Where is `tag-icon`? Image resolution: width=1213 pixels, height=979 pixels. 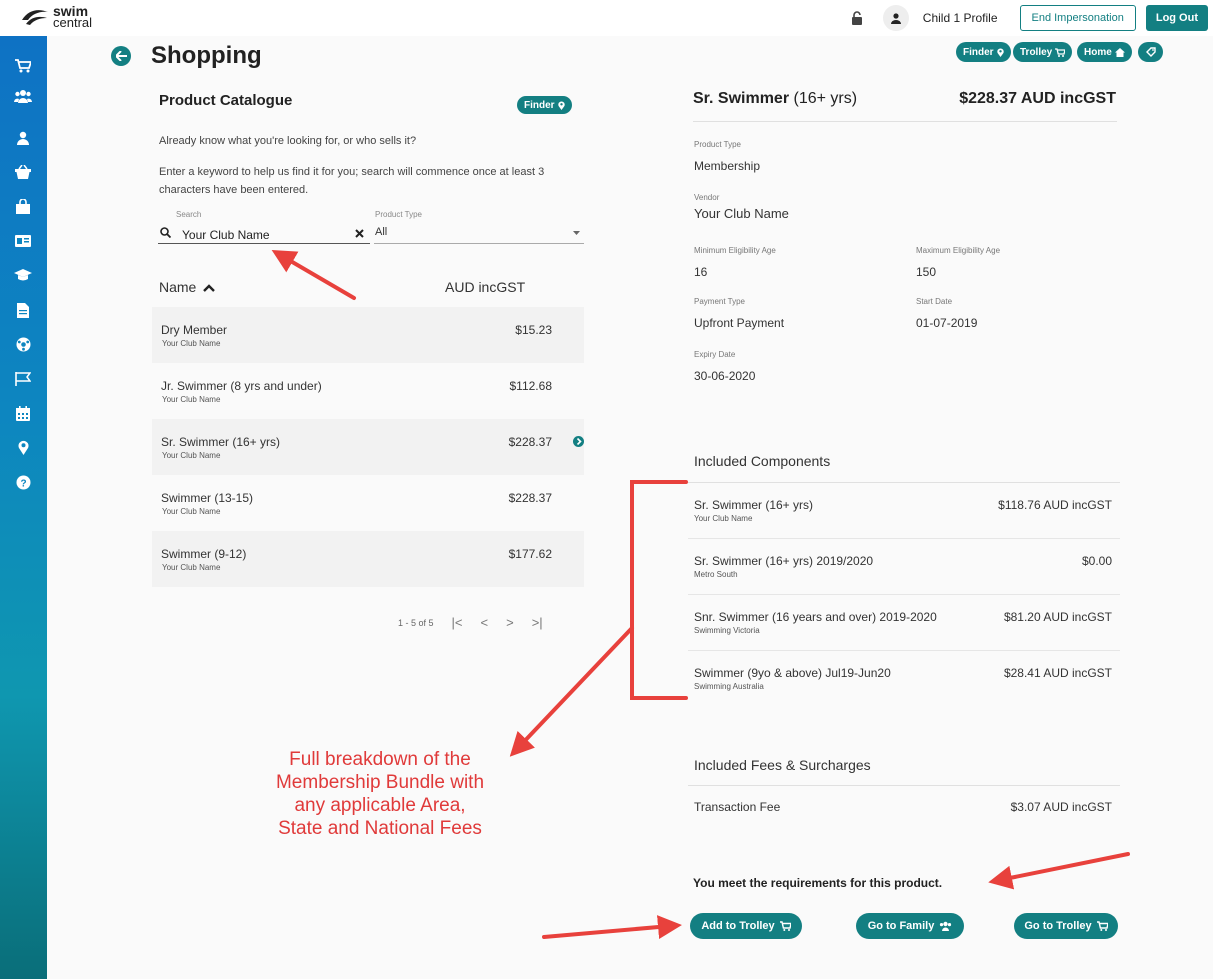
tag-icon is located at coordinates (1150, 52).